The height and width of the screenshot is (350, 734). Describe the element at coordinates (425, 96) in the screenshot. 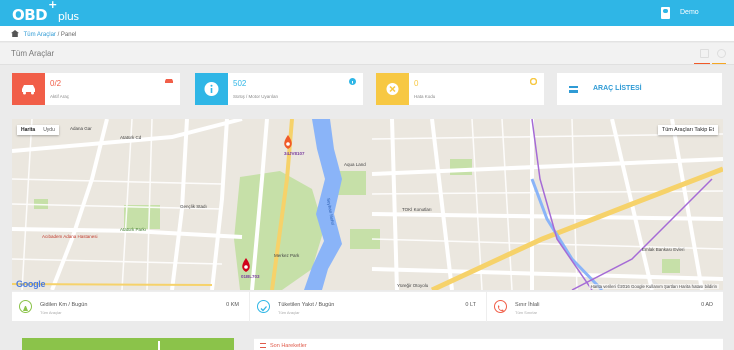

I see `error-codes-label: Hata Kodu` at that location.